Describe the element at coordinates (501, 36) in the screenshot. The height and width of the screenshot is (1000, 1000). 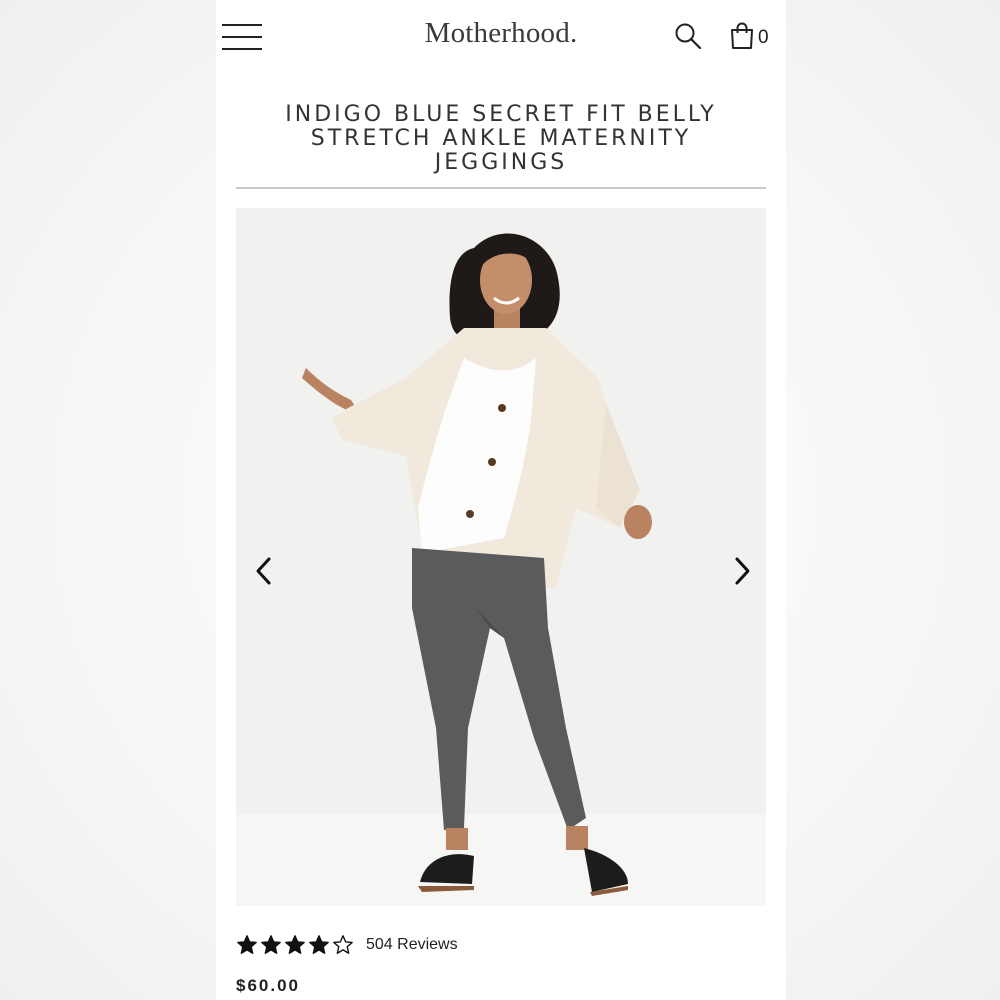
I see `site-header: Motherhood. 0` at that location.